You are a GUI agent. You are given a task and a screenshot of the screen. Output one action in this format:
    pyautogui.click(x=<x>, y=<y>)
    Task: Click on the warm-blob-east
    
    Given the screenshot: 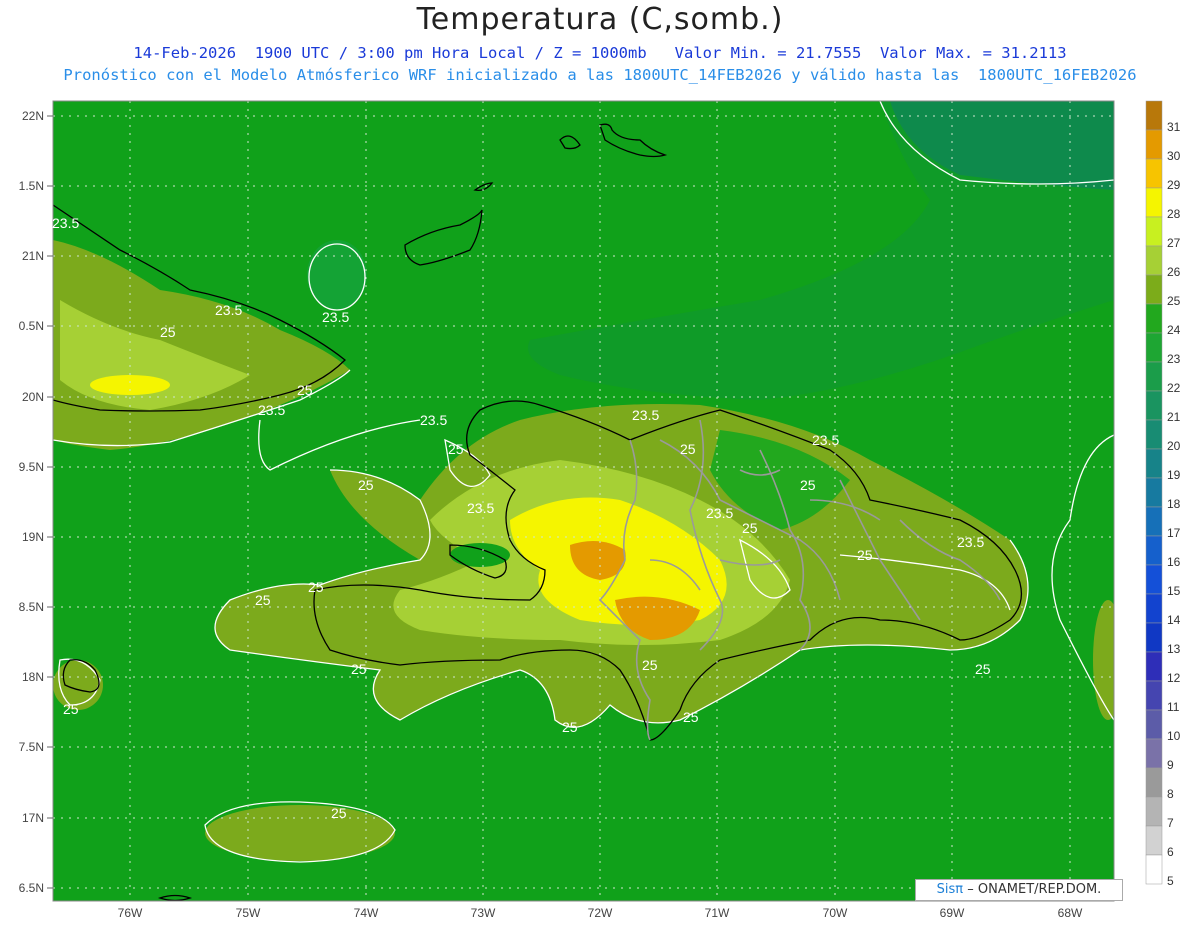 What is the action you would take?
    pyautogui.click(x=1103, y=660)
    